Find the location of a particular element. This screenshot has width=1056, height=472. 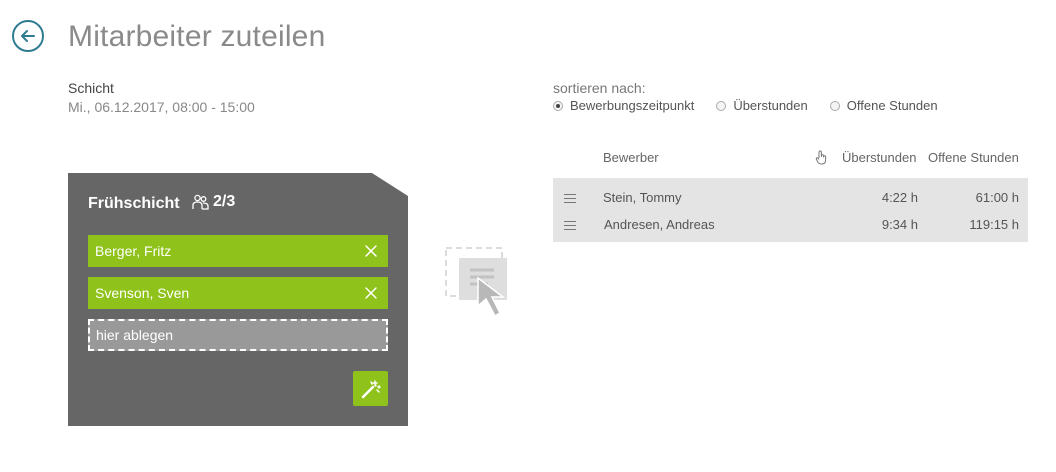

staff-count: 2/3 is located at coordinates (213, 202).